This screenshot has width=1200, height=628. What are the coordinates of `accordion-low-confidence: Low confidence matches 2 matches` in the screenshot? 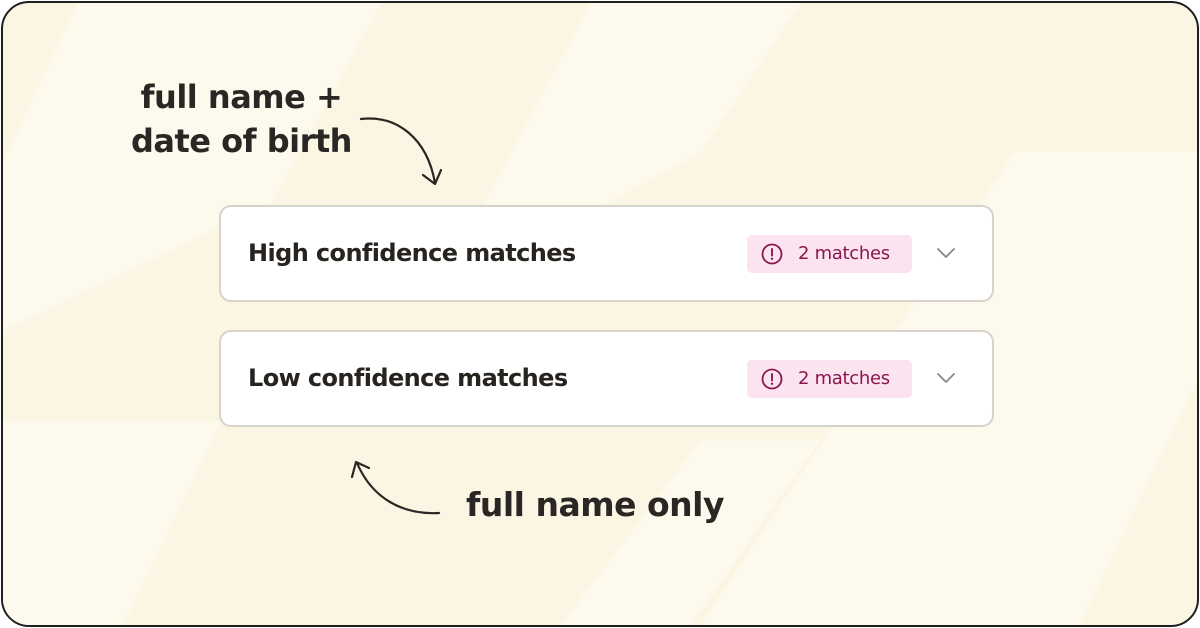 It's located at (606, 378).